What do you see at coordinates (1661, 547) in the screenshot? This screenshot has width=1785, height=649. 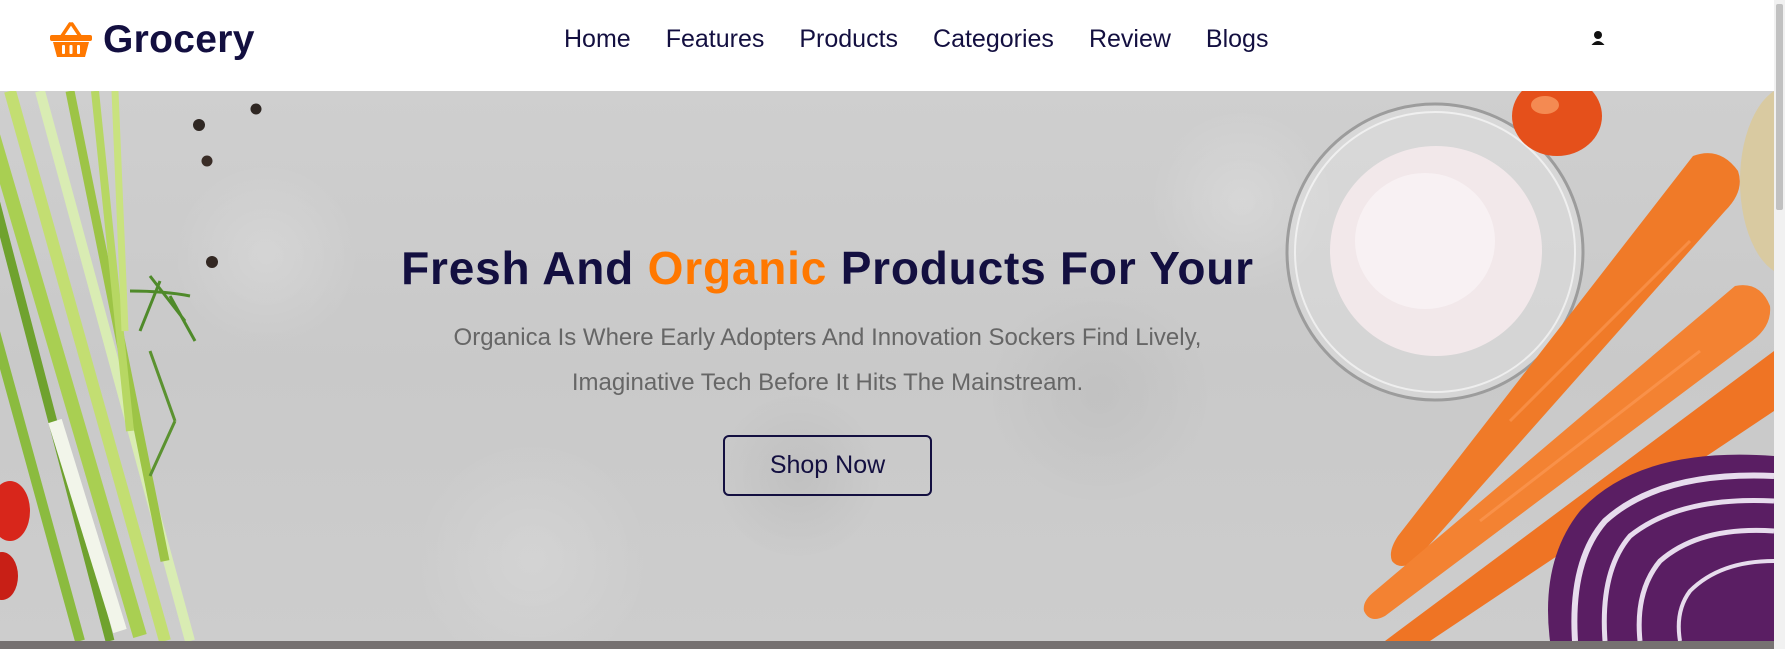 I see `red-cabbage` at bounding box center [1661, 547].